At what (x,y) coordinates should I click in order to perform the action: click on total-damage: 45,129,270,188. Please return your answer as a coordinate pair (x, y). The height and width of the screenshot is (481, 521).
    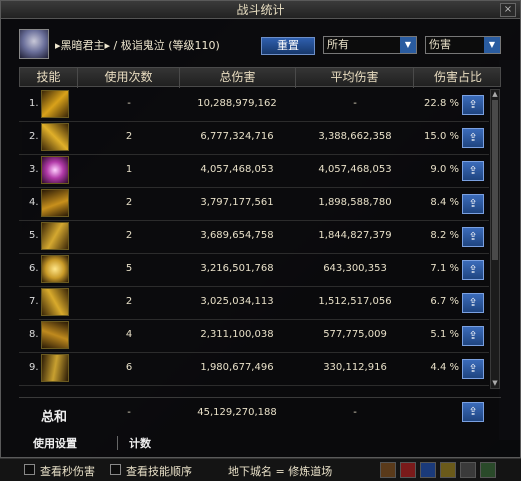
    Looking at the image, I should click on (237, 412).